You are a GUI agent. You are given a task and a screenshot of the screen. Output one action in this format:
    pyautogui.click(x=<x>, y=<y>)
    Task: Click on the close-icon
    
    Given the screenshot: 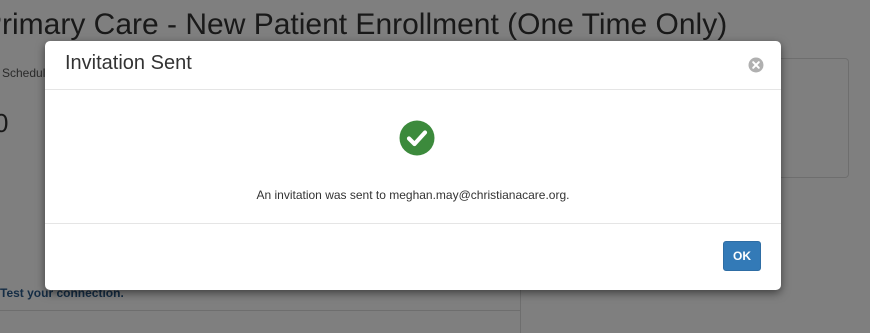 What is the action you would take?
    pyautogui.click(x=756, y=65)
    